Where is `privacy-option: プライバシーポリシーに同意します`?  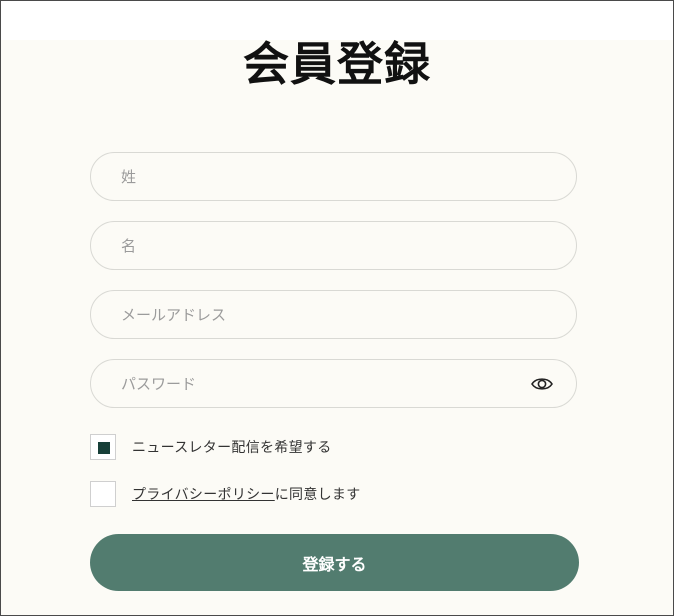
privacy-option: プライバシーポリシーに同意します is located at coordinates (225, 494).